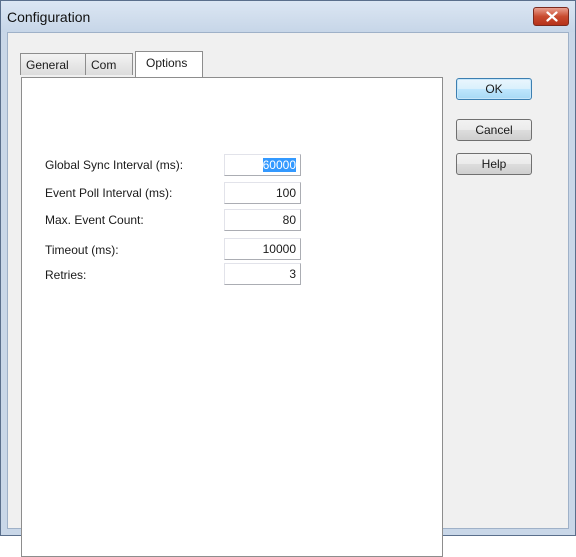 Image resolution: width=576 pixels, height=557 pixels. I want to click on close-button, so click(551, 16).